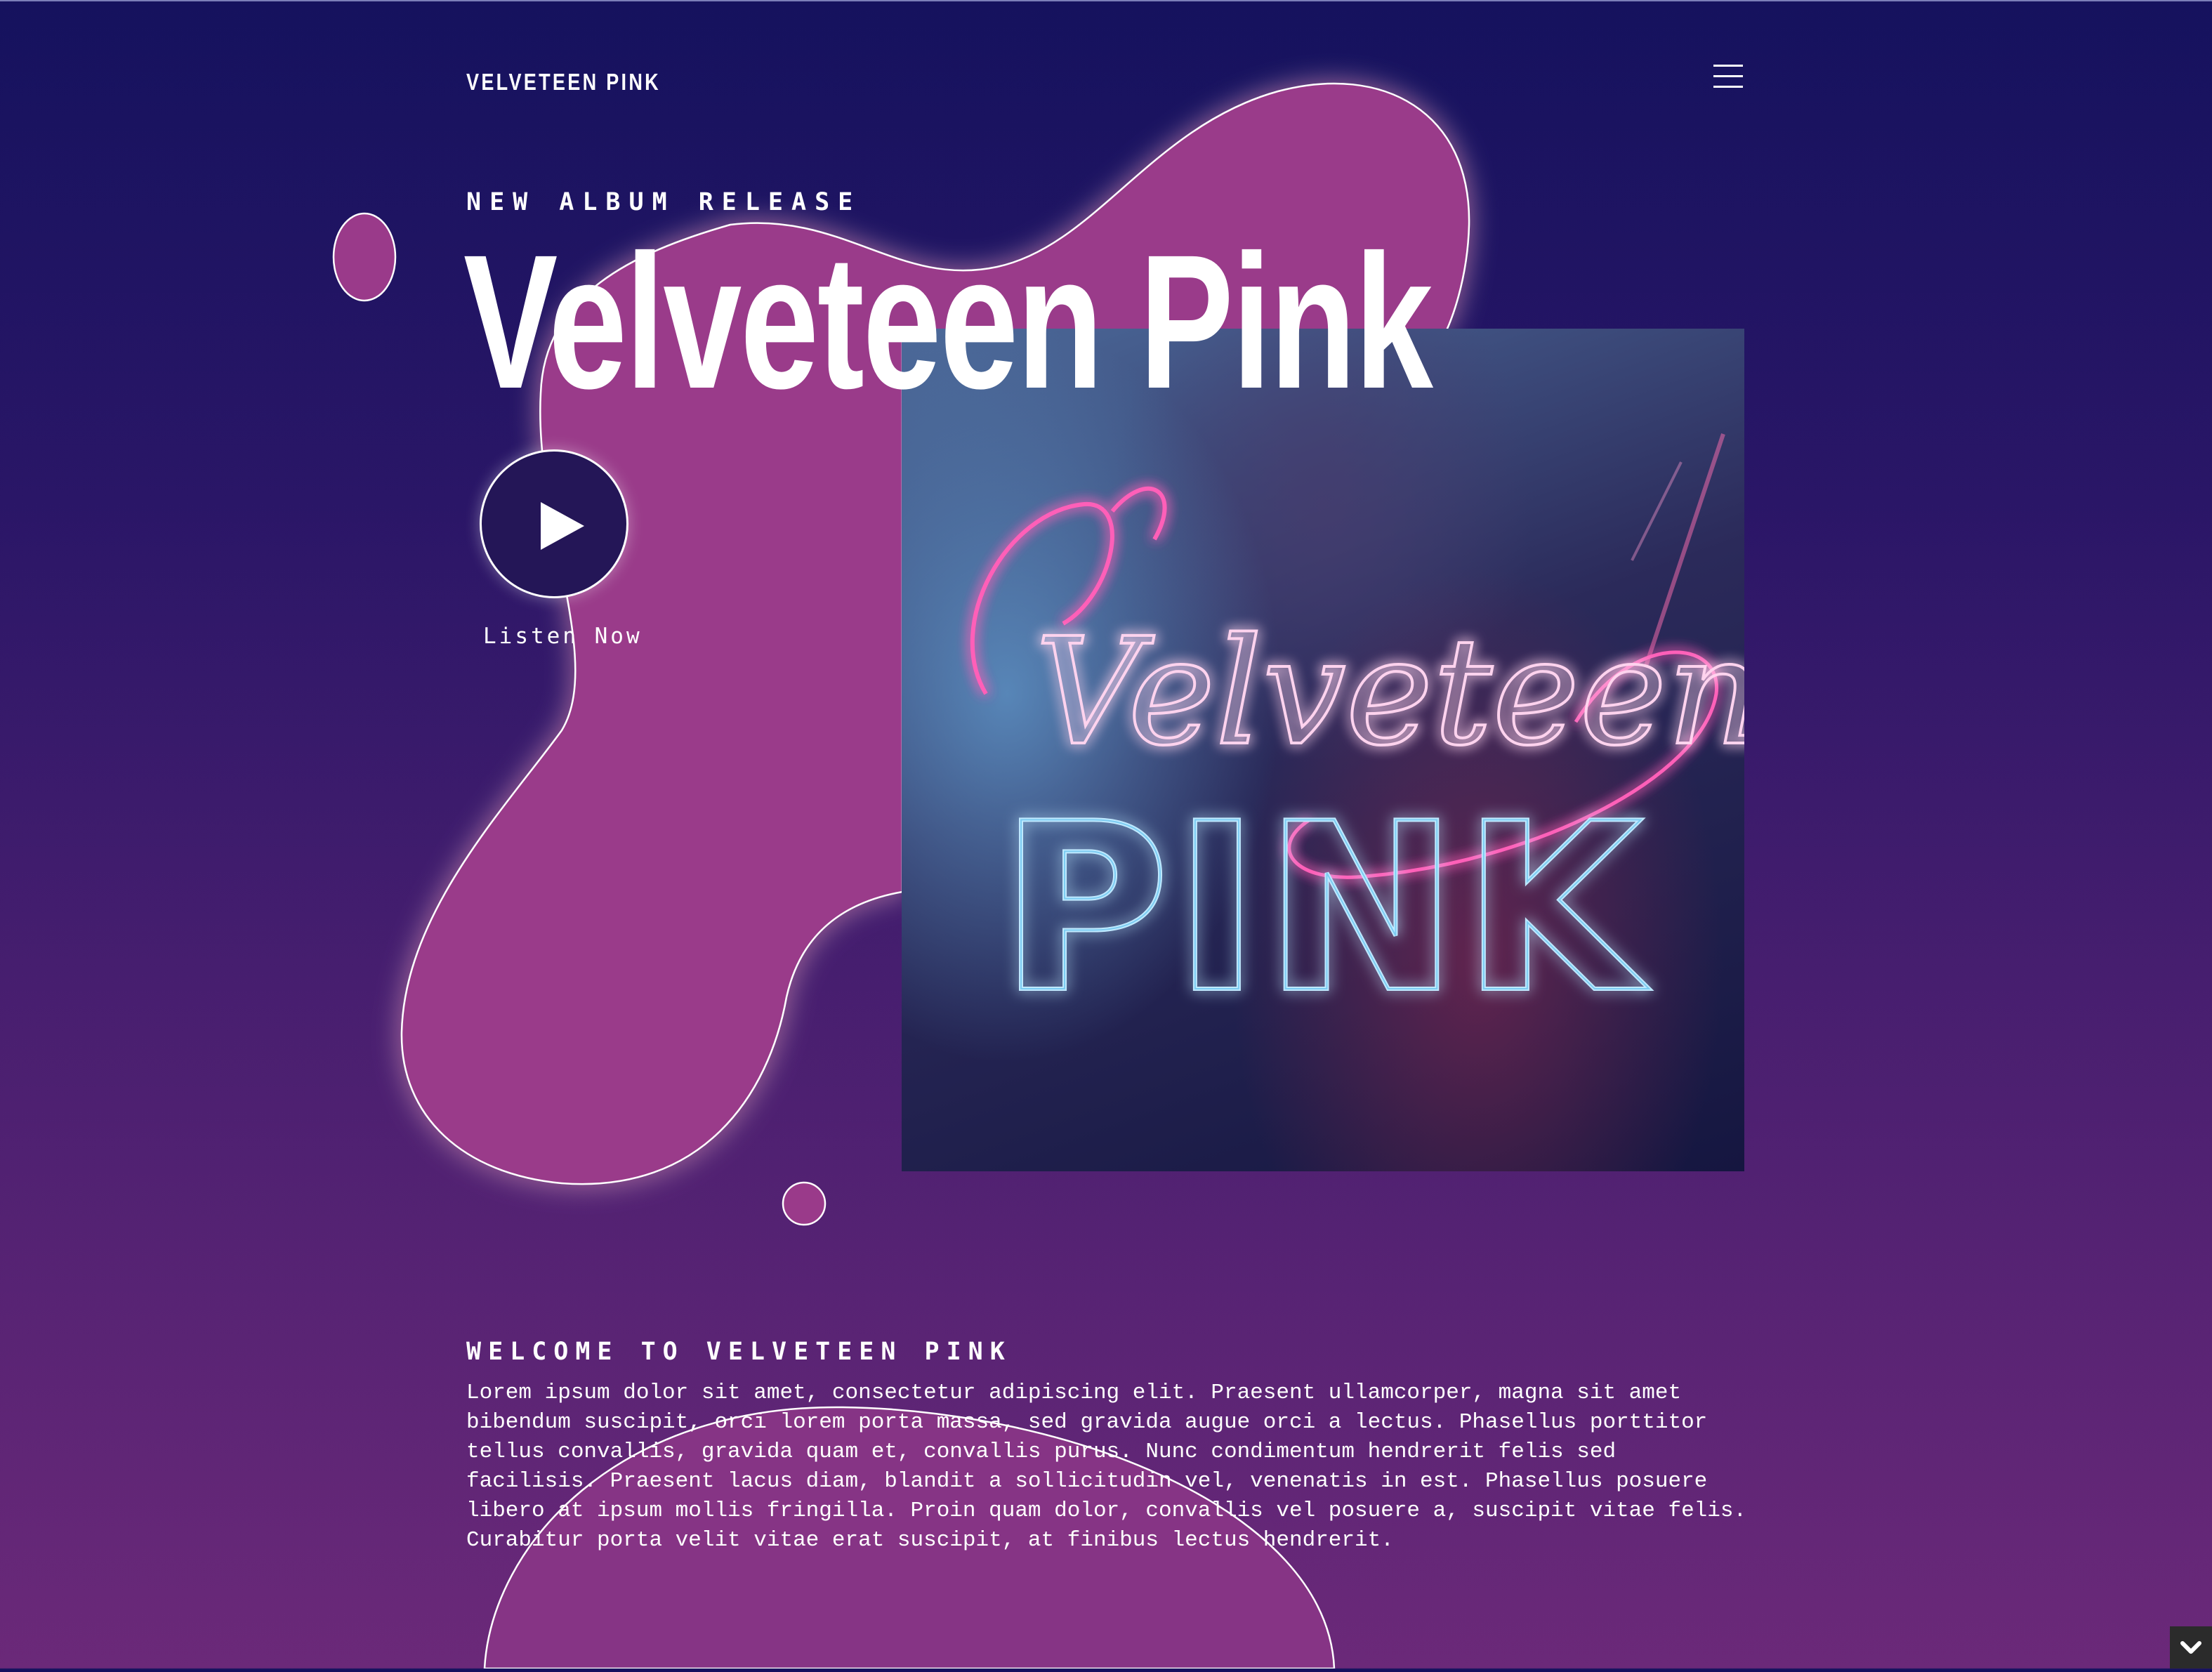 This screenshot has height=1672, width=2212. Describe the element at coordinates (1389, 692) in the screenshot. I see `album-script-text: Velveteen` at that location.